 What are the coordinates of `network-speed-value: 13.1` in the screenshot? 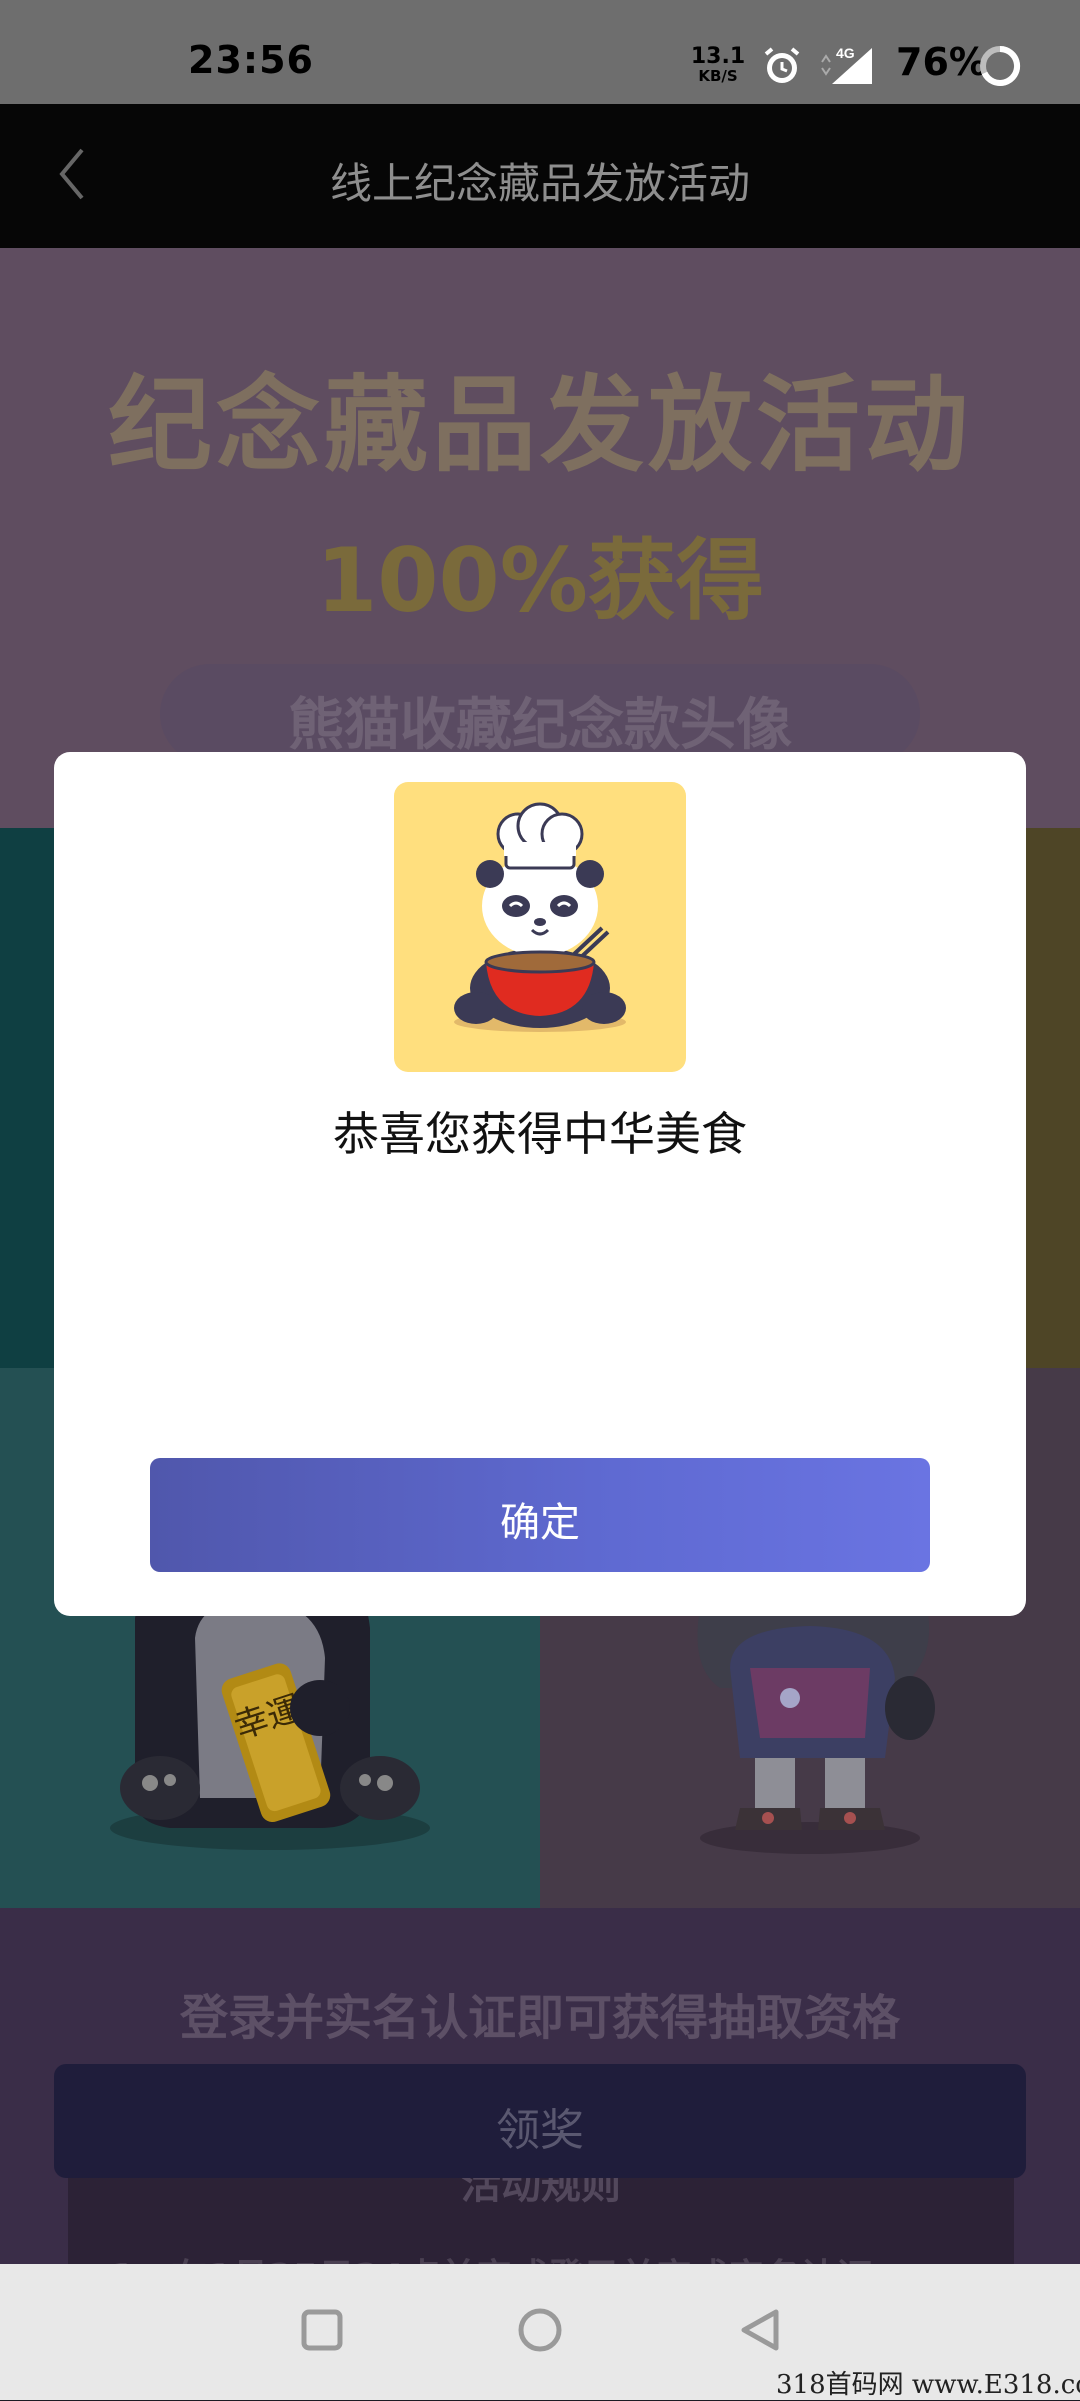 It's located at (718, 56).